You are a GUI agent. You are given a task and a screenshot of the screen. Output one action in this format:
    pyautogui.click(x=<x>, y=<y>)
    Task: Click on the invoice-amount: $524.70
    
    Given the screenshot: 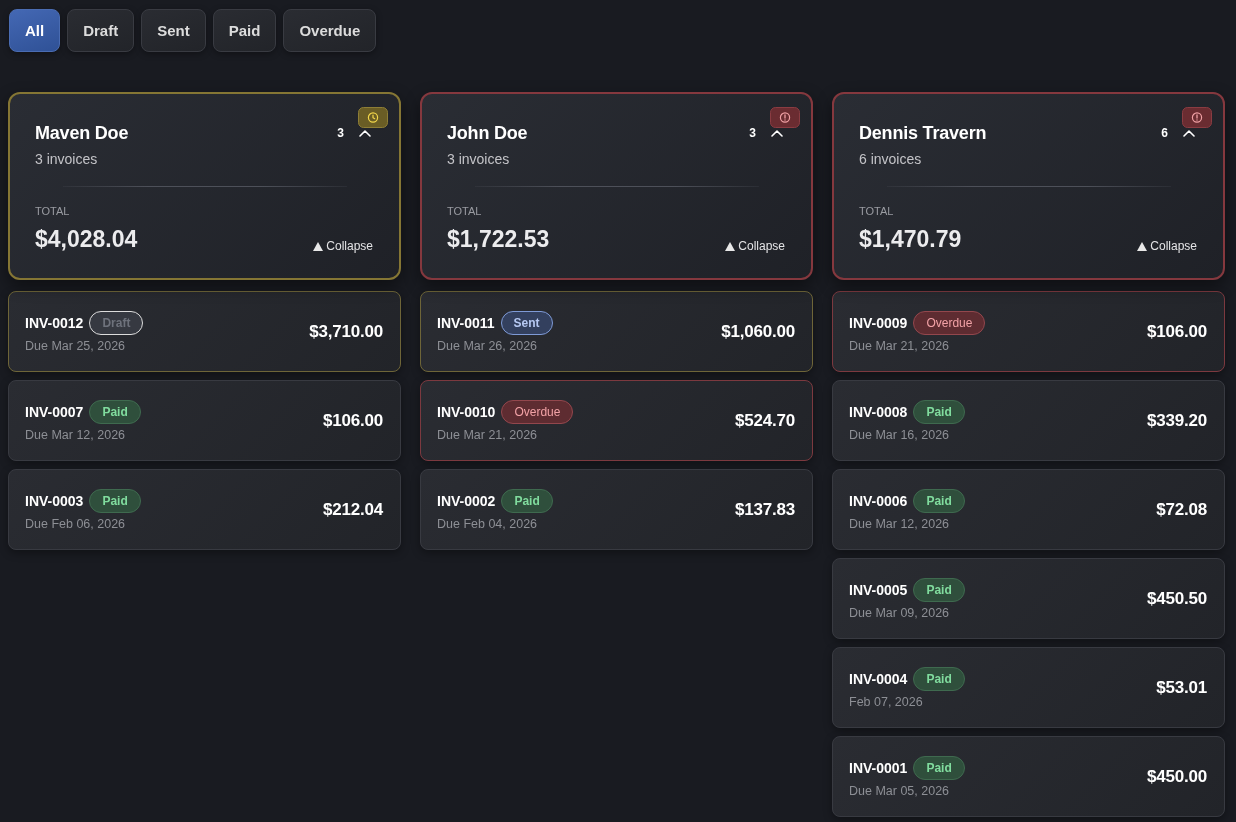 What is the action you would take?
    pyautogui.click(x=764, y=420)
    